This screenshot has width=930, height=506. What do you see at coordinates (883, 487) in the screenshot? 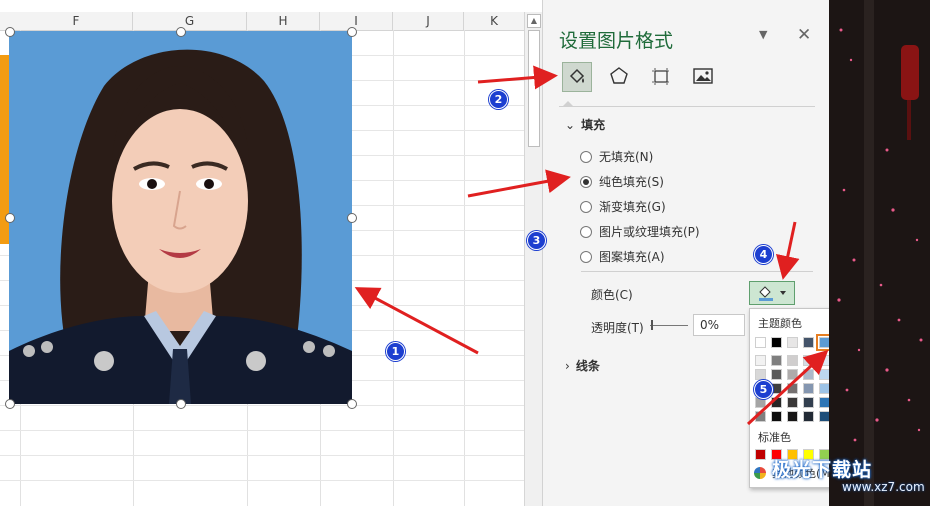
I see `watermark-url: www.xz7.com` at bounding box center [883, 487].